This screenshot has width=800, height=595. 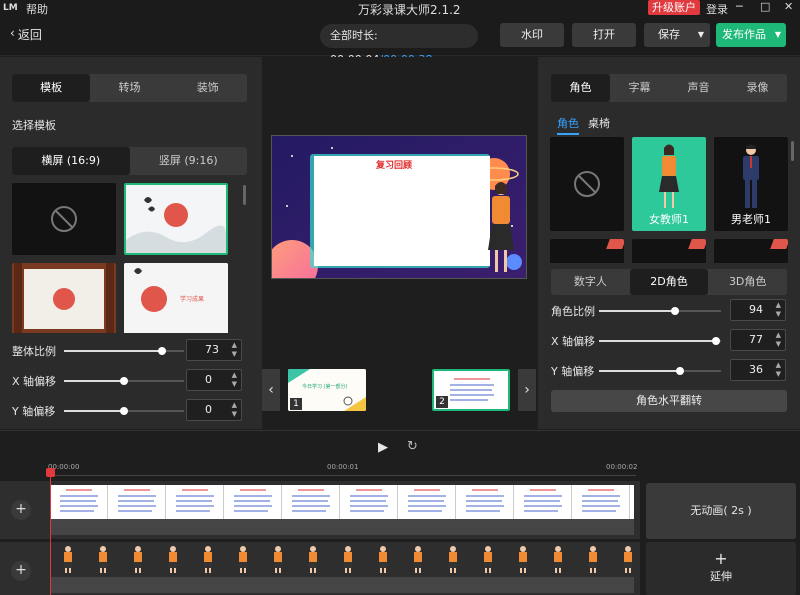 I want to click on mode-2d: 2D角色, so click(x=669, y=282).